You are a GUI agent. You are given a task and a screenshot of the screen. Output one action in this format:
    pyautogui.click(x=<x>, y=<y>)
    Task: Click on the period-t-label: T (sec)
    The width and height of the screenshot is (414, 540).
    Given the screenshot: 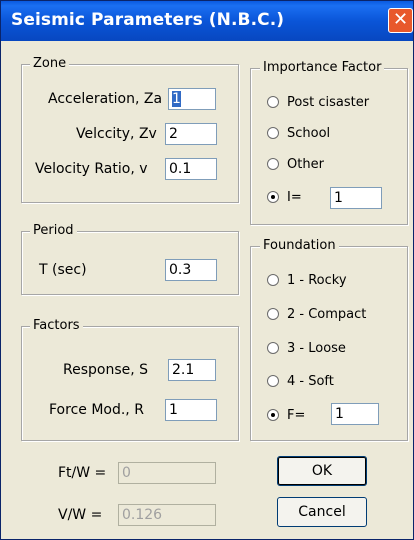 What is the action you would take?
    pyautogui.click(x=63, y=270)
    